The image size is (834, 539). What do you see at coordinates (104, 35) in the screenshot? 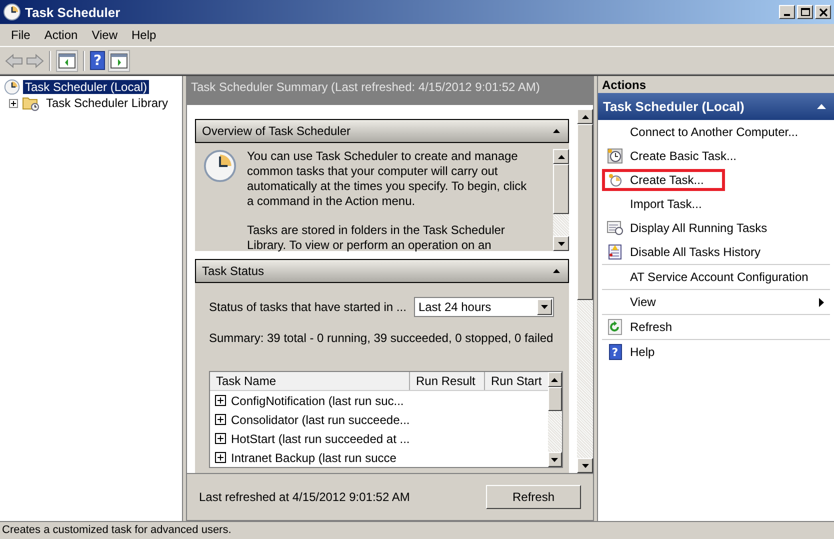
I see `menu-item: View` at bounding box center [104, 35].